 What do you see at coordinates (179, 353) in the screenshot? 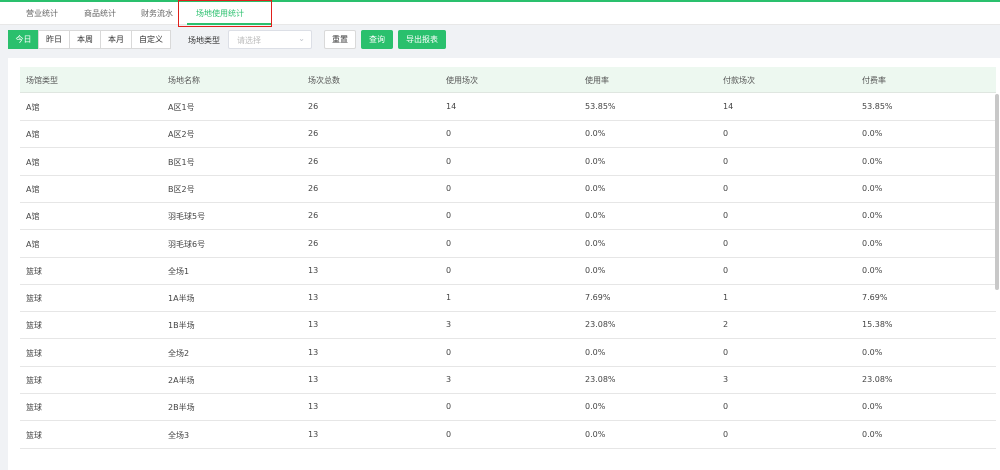
I see `table-cell: 全场2` at bounding box center [179, 353].